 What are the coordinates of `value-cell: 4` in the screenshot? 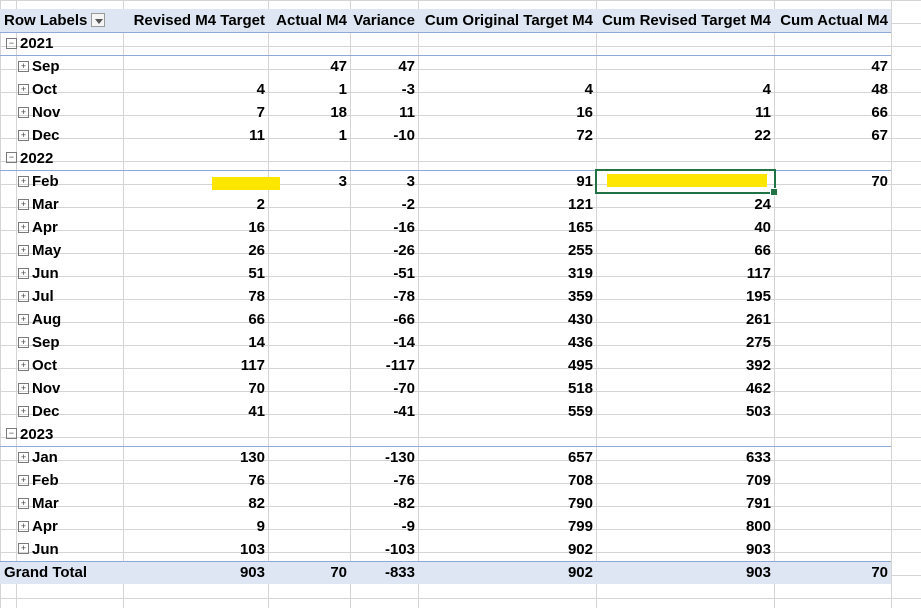 It's located at (685, 89).